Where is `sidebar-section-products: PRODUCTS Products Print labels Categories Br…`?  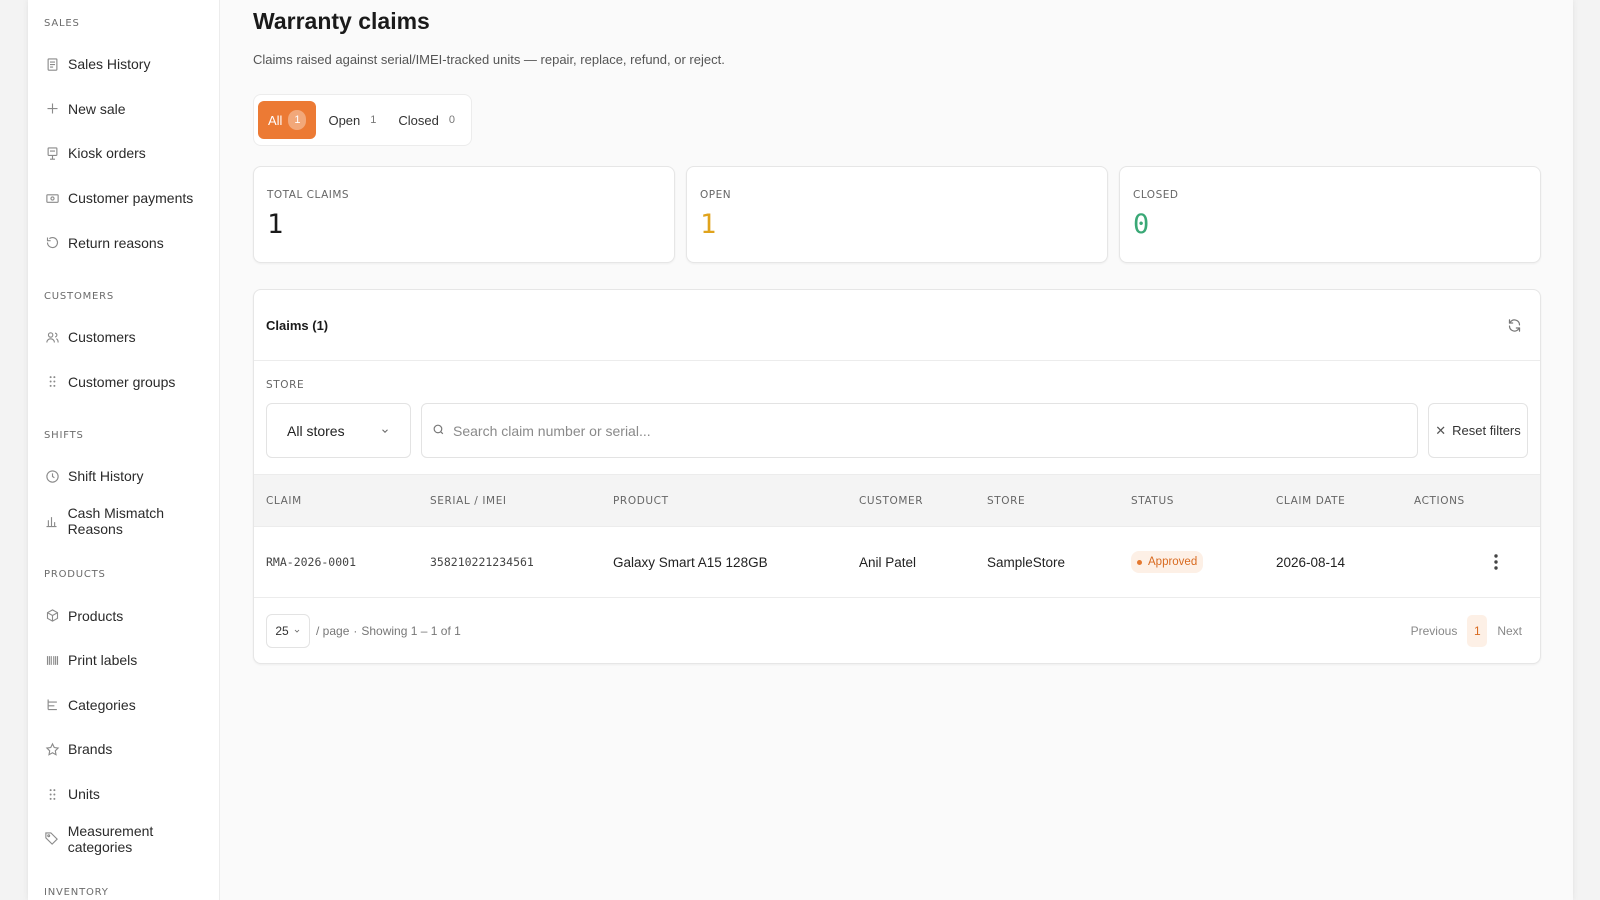
sidebar-section-products: PRODUCTS Products Print labels Categories Br… is located at coordinates (131, 715).